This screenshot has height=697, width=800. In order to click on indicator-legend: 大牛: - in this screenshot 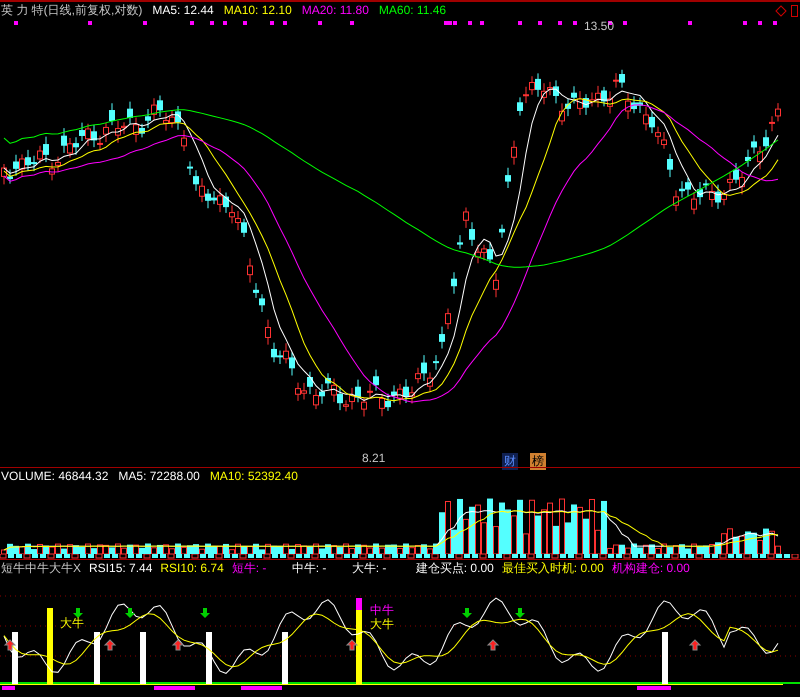, I will do `click(378, 568)`.